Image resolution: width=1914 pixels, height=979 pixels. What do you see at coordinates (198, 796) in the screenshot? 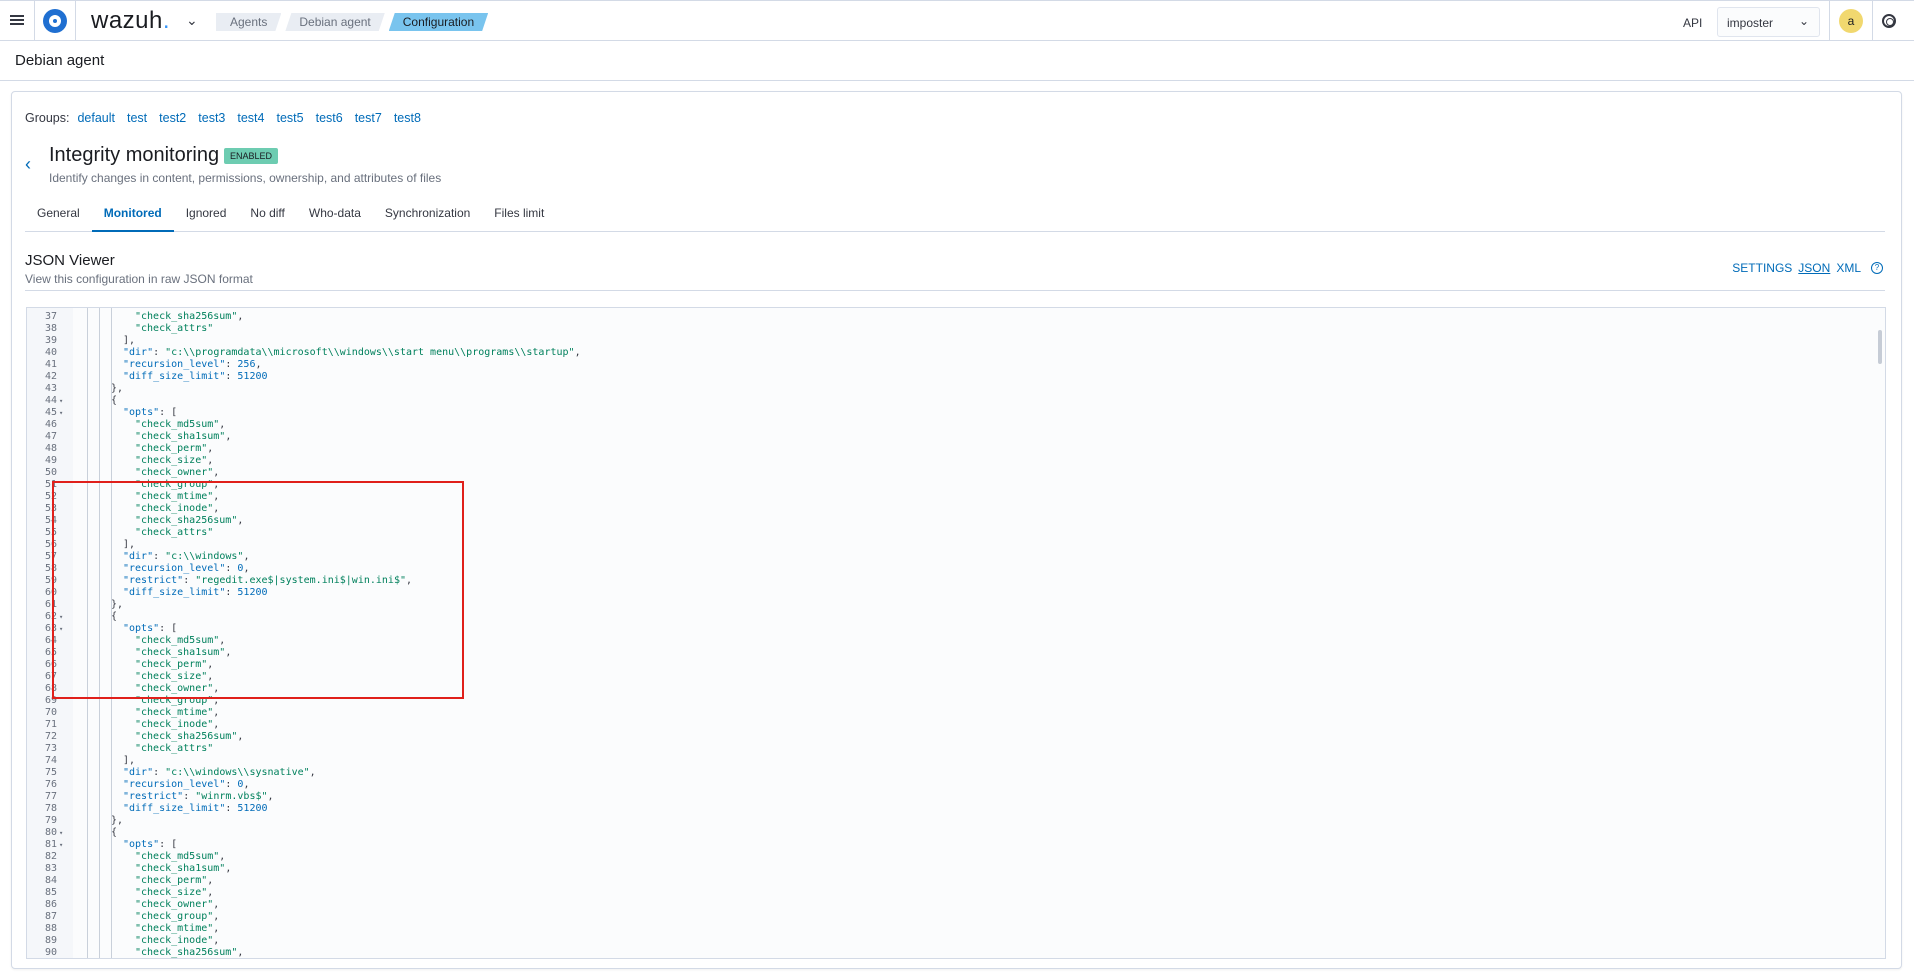
I see `code-text: "restrict": "winrm.vbs$",` at bounding box center [198, 796].